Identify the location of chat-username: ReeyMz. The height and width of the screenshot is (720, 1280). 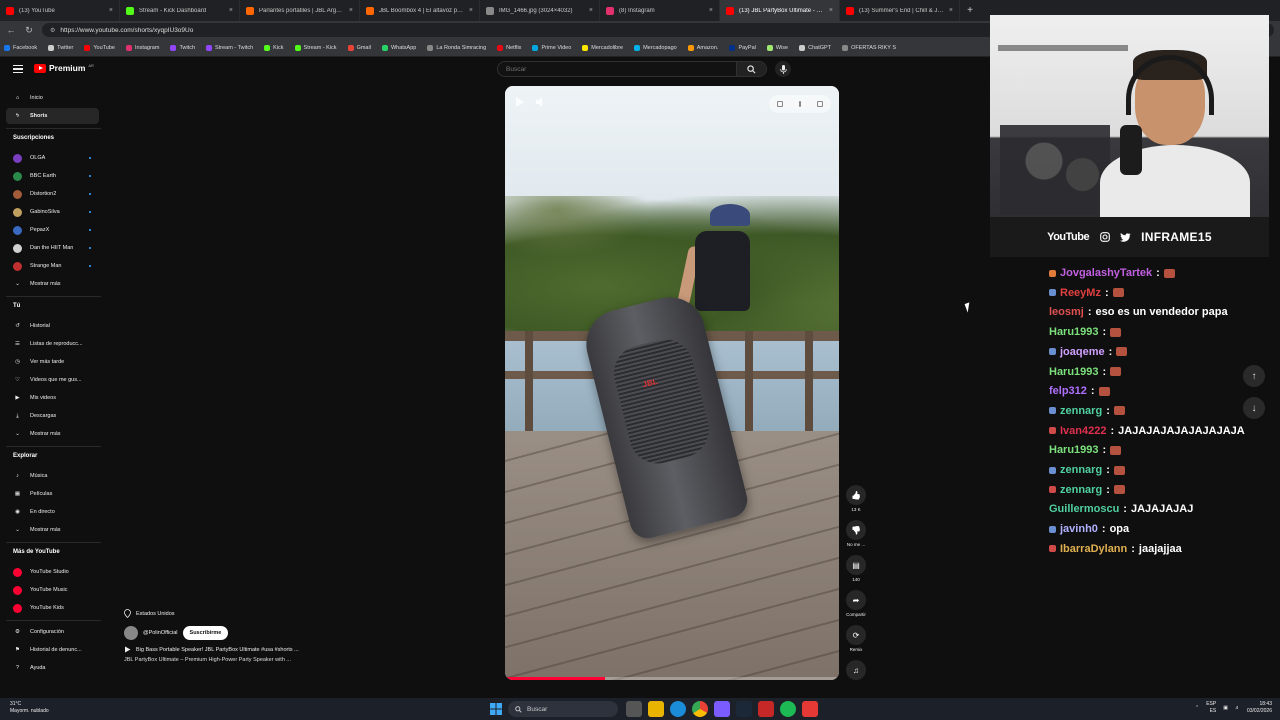
(1080, 293).